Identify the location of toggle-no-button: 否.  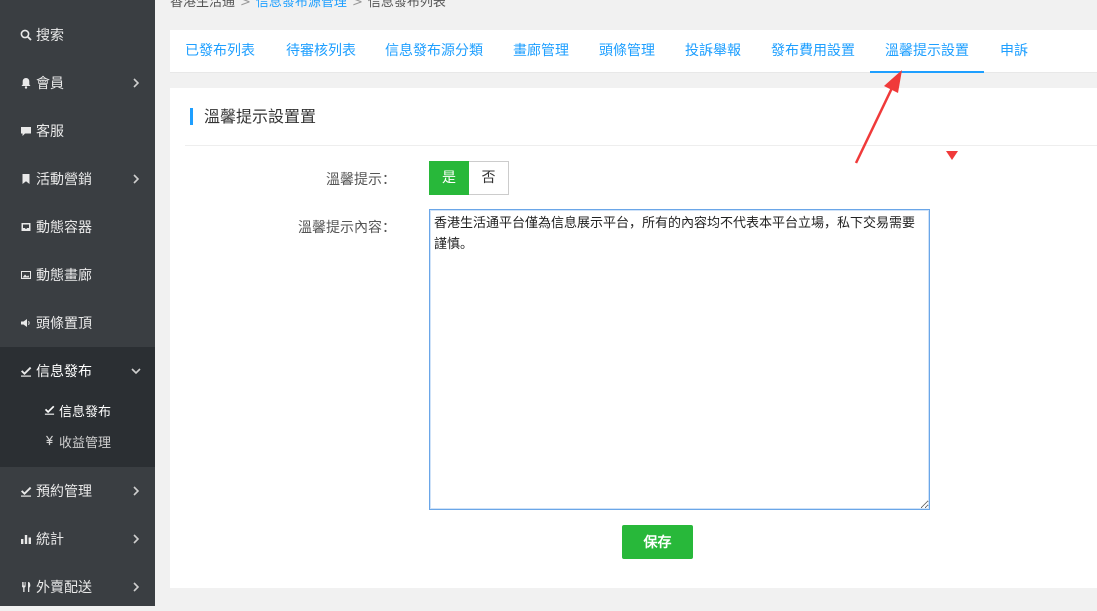
(489, 178).